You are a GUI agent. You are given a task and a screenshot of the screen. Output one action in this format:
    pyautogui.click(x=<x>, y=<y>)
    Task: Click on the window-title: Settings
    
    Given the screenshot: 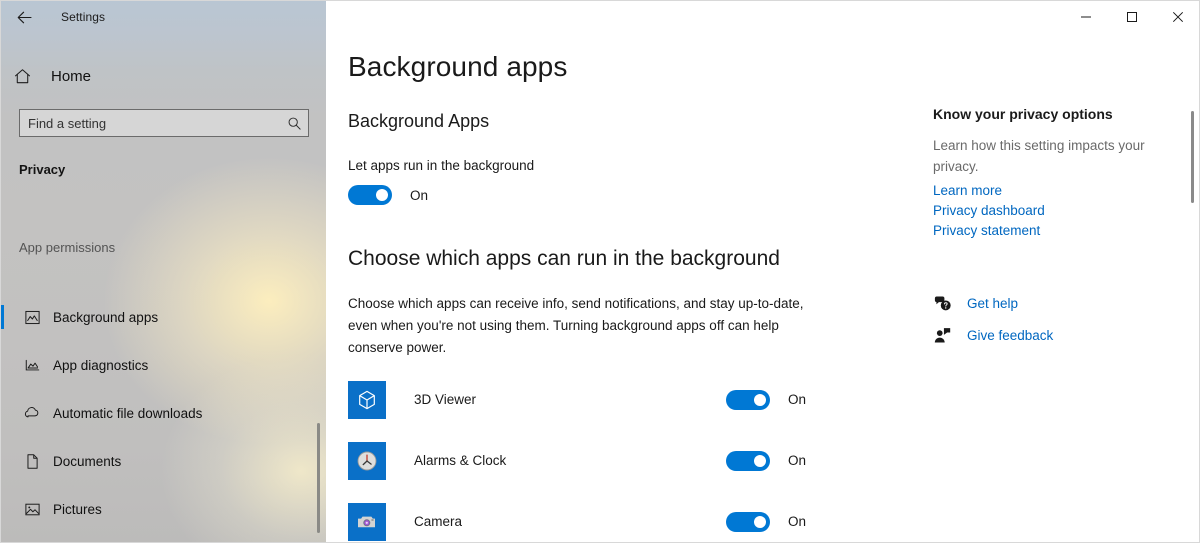 What is the action you would take?
    pyautogui.click(x=83, y=17)
    